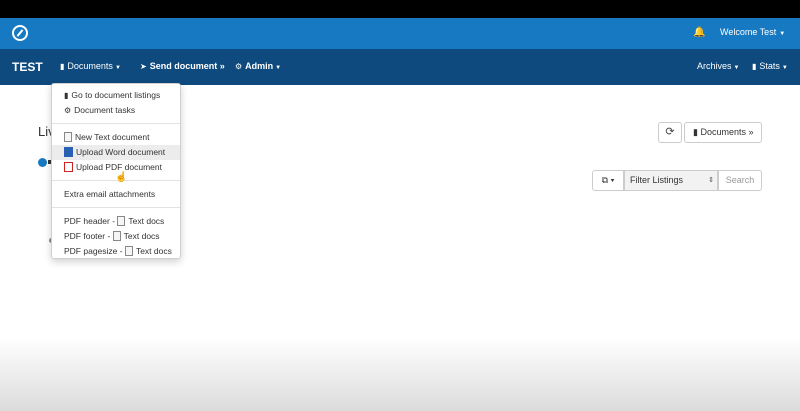 Image resolution: width=800 pixels, height=411 pixels. I want to click on menu-item-pdf-footer: PDF footer - Text docs, so click(116, 236).